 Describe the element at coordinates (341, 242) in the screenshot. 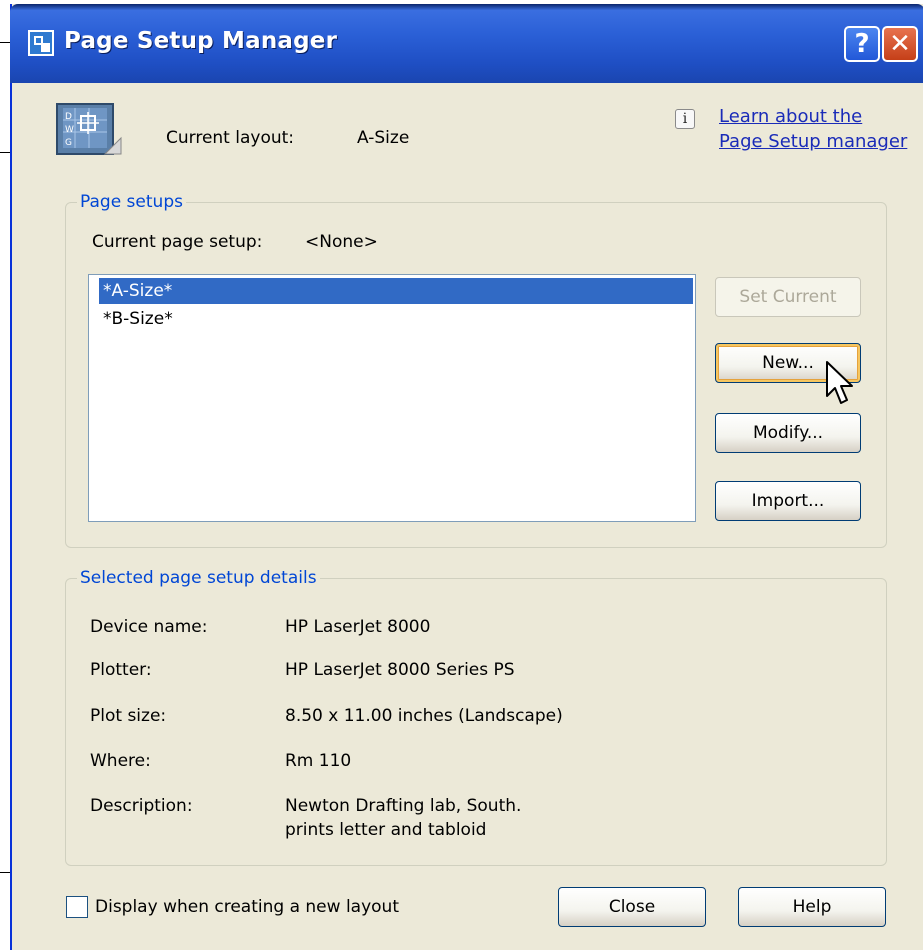

I see `current-page-setup-value: <None>` at that location.